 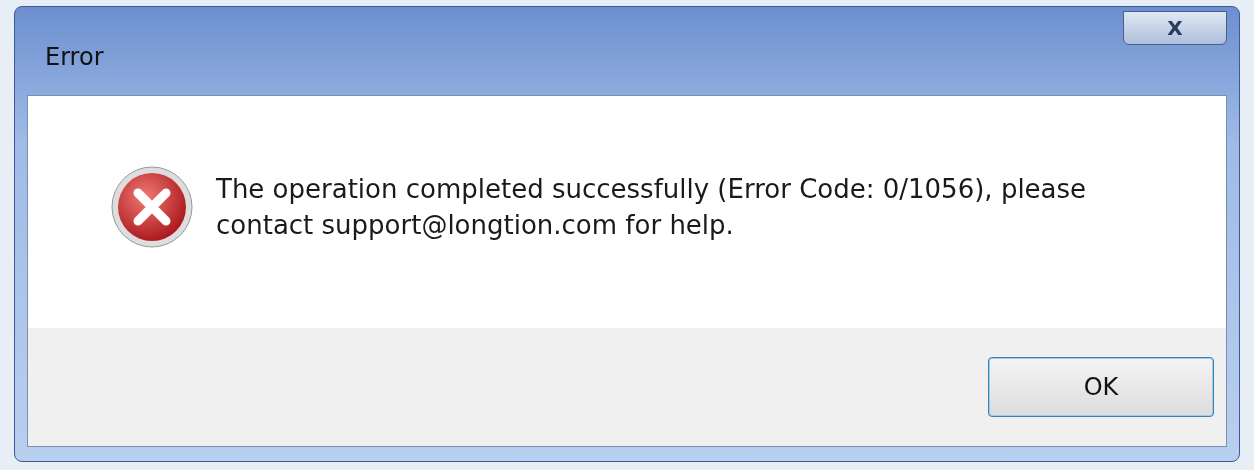 What do you see at coordinates (1101, 387) in the screenshot?
I see `ok-button: OK` at bounding box center [1101, 387].